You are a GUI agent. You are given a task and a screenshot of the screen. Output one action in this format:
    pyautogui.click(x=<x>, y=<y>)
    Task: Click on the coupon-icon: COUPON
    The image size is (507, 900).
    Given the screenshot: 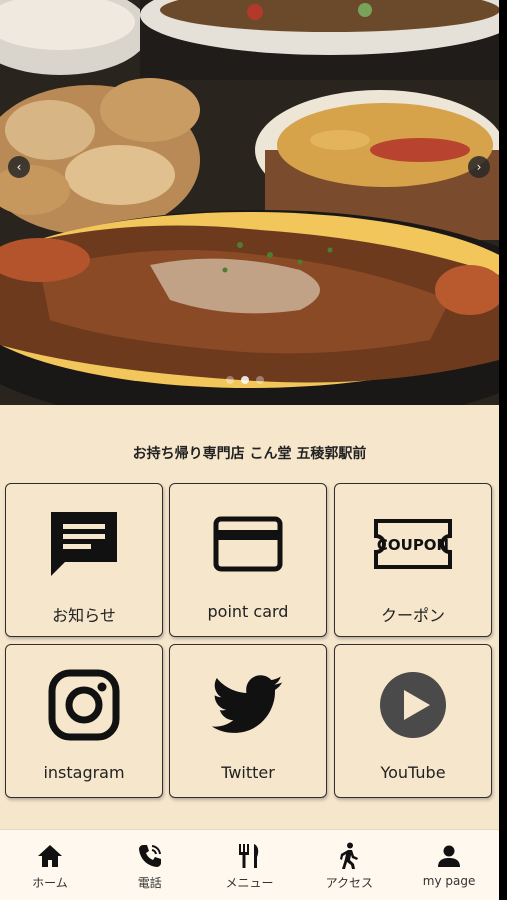 What is the action you would take?
    pyautogui.click(x=413, y=544)
    